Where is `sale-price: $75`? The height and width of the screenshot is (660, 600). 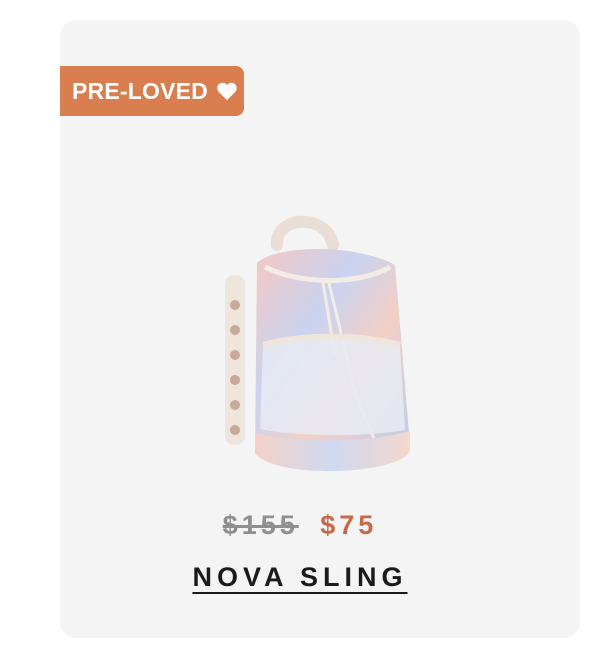
sale-price: $75 is located at coordinates (349, 525).